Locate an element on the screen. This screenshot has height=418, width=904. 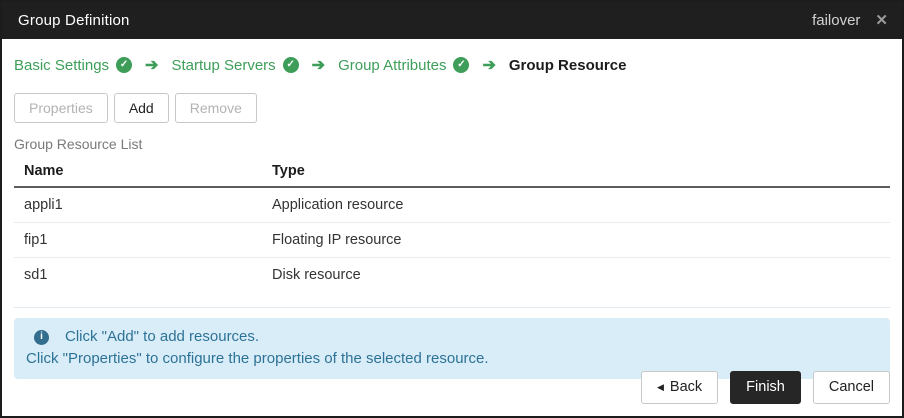
step-startup-servers: Startup Servers ✓ is located at coordinates (235, 65).